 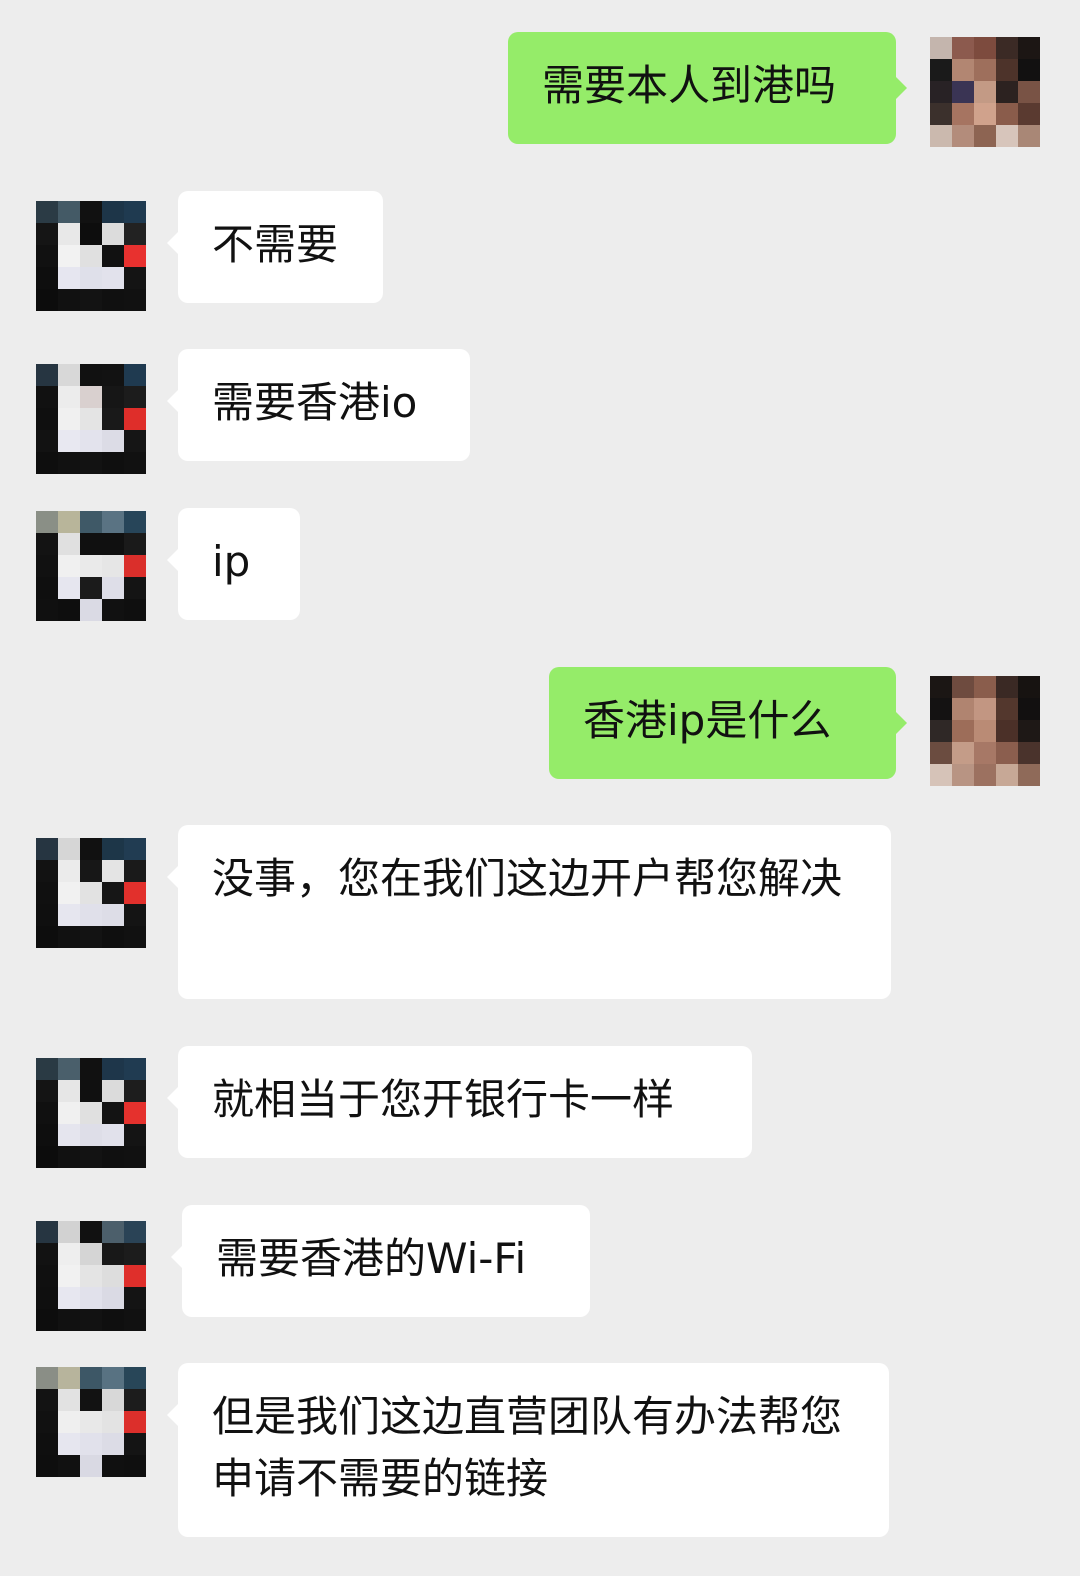 I want to click on outgoing-message-bubble: 香港ip是什么, so click(x=728, y=723).